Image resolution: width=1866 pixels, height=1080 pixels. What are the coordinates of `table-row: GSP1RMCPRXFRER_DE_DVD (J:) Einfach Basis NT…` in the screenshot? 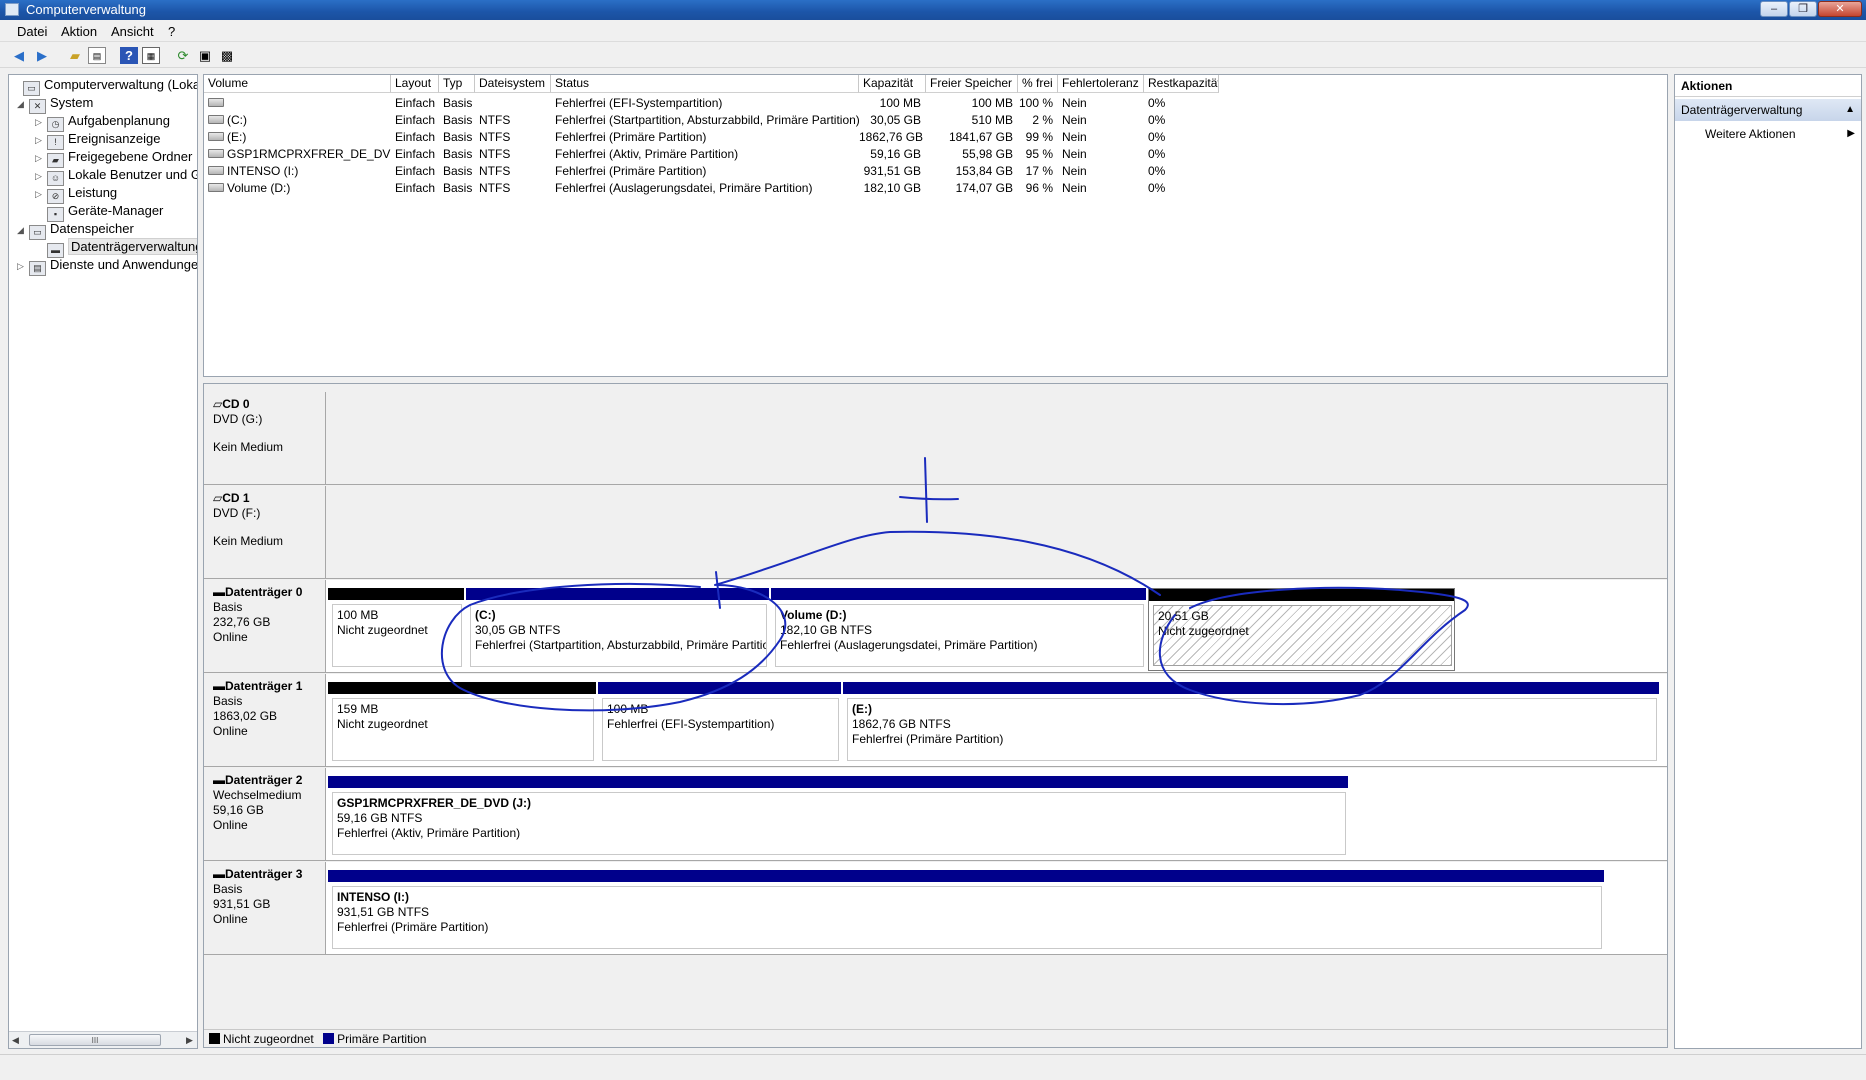 It's located at (935, 154).